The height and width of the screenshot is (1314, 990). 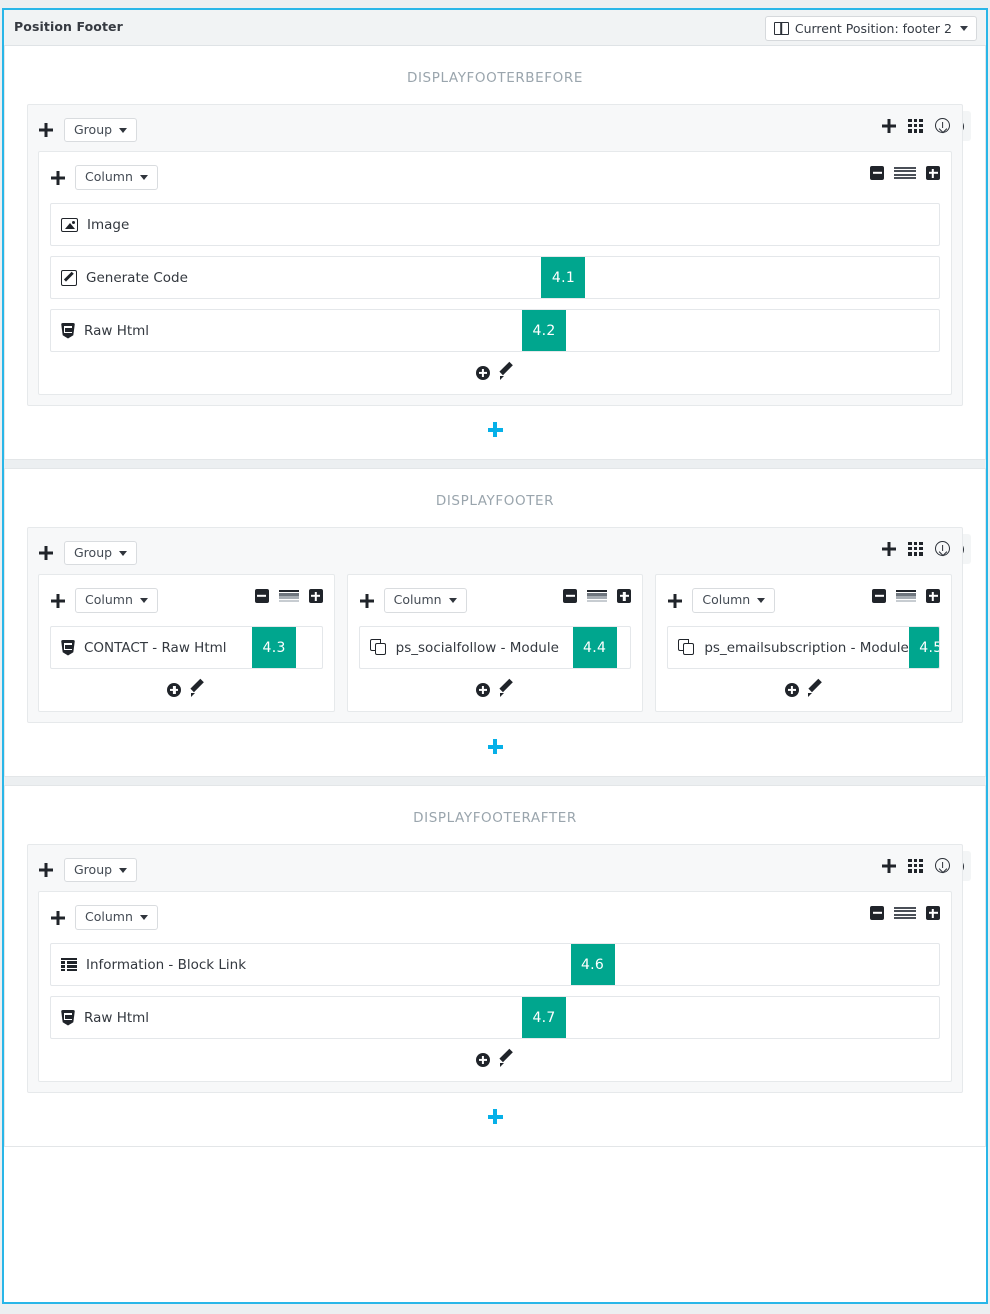 What do you see at coordinates (137, 277) in the screenshot?
I see `widget-label: Generate Code` at bounding box center [137, 277].